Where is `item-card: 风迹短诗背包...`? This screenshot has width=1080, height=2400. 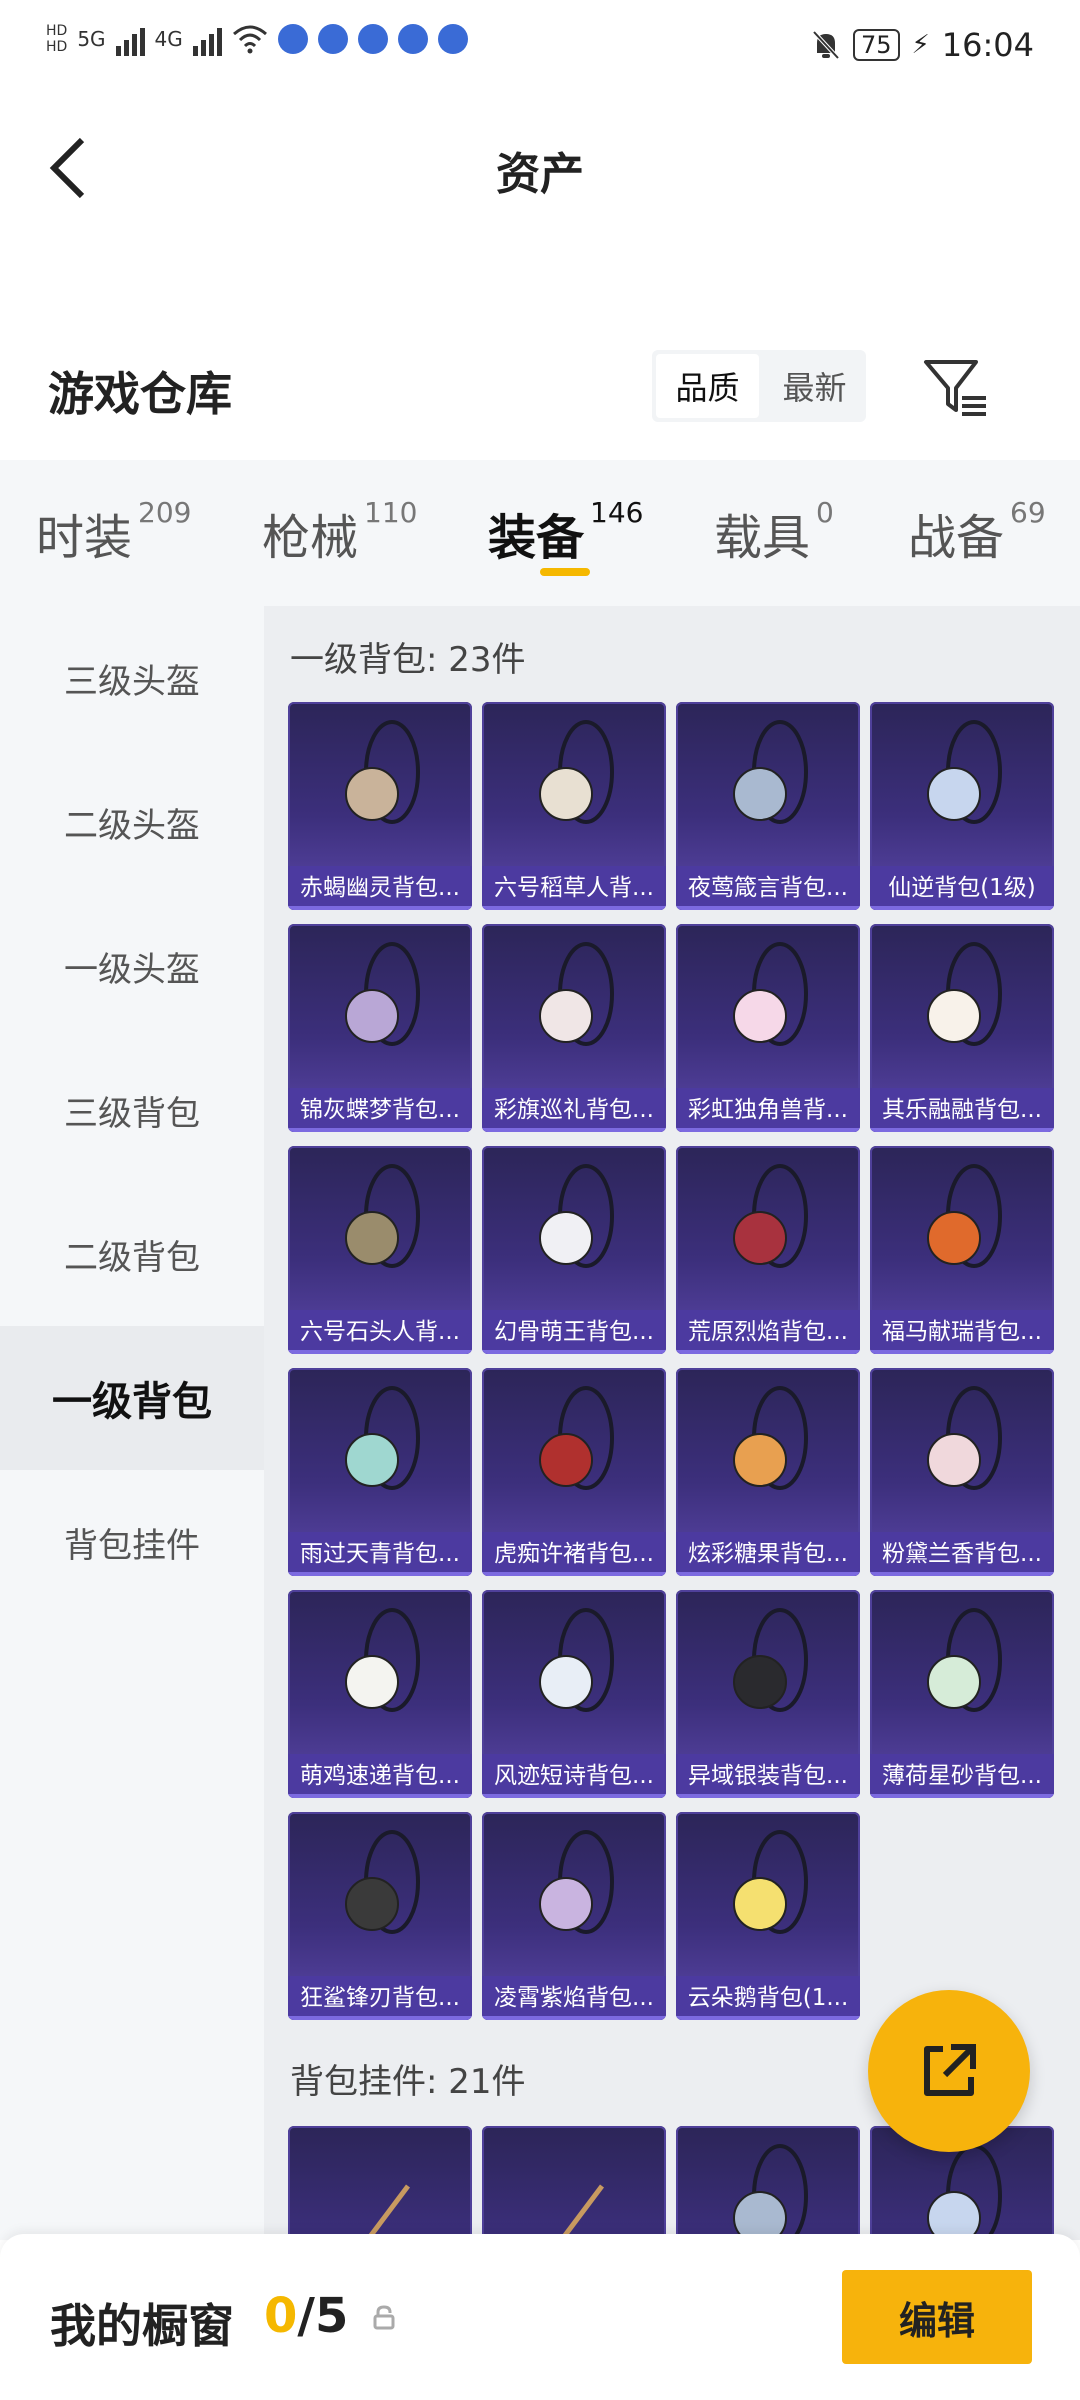 item-card: 风迹短诗背包... is located at coordinates (574, 1694).